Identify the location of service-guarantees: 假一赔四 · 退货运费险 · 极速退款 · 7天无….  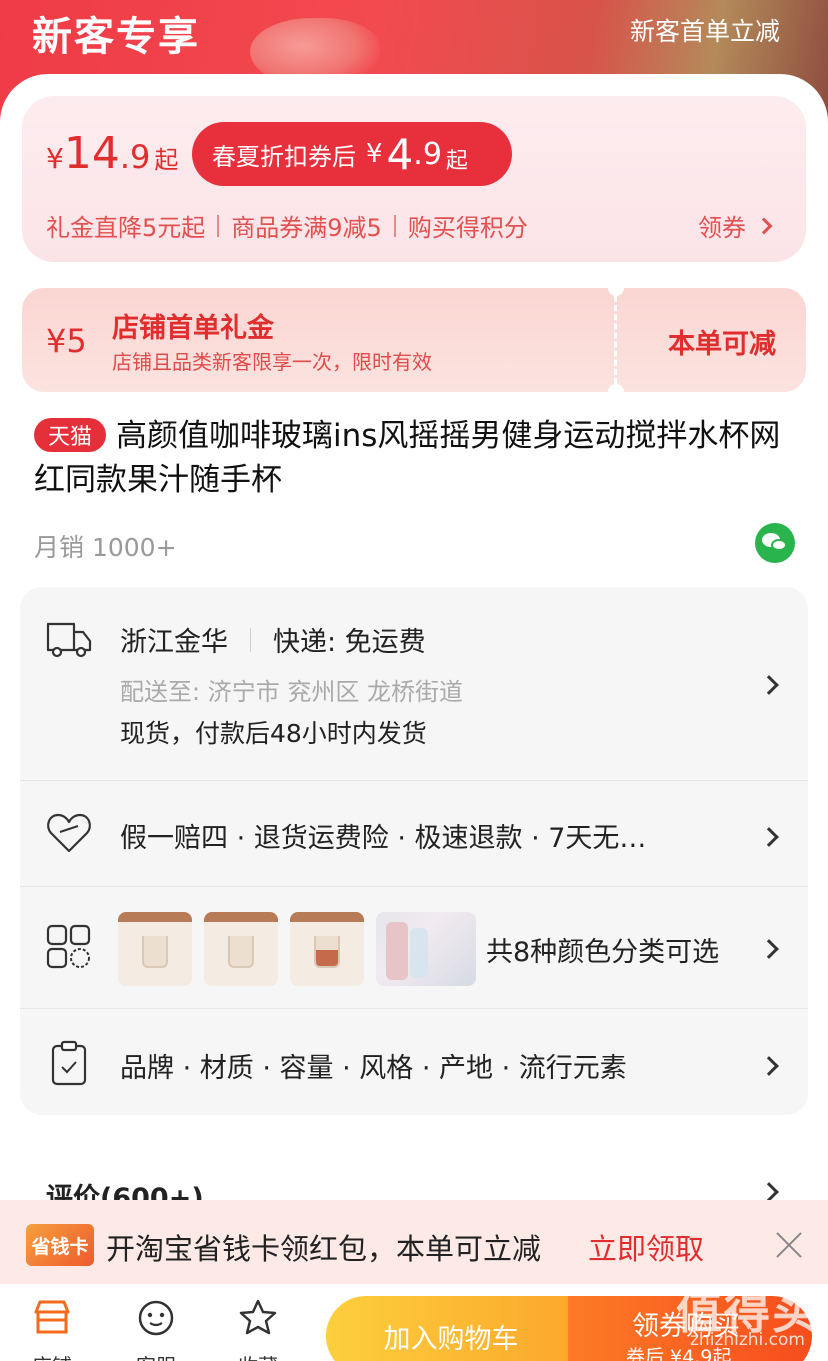
(383, 835).